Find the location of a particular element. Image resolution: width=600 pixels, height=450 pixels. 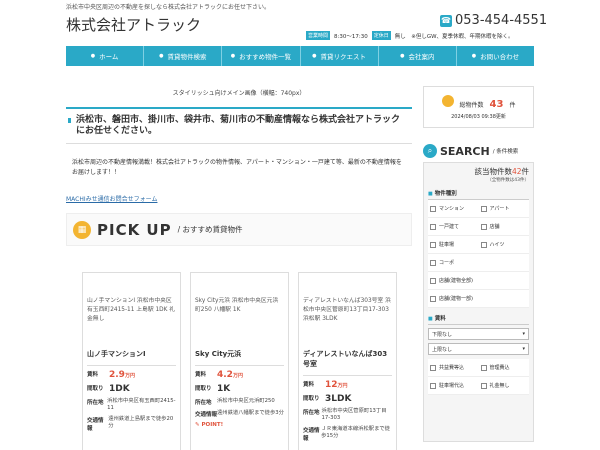

count-line: 総物件数 43 件 is located at coordinates (478, 102).